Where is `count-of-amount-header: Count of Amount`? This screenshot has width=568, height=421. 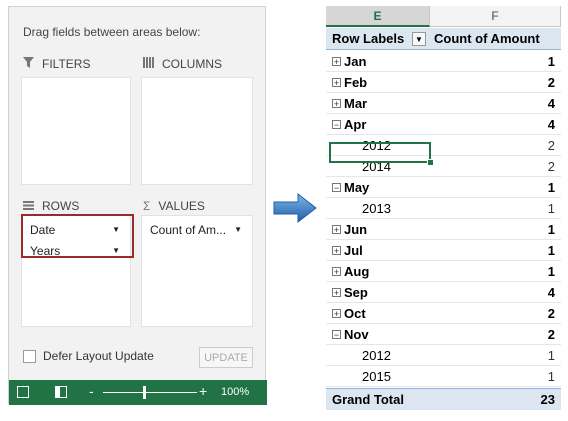
count-of-amount-header: Count of Amount is located at coordinates (487, 38).